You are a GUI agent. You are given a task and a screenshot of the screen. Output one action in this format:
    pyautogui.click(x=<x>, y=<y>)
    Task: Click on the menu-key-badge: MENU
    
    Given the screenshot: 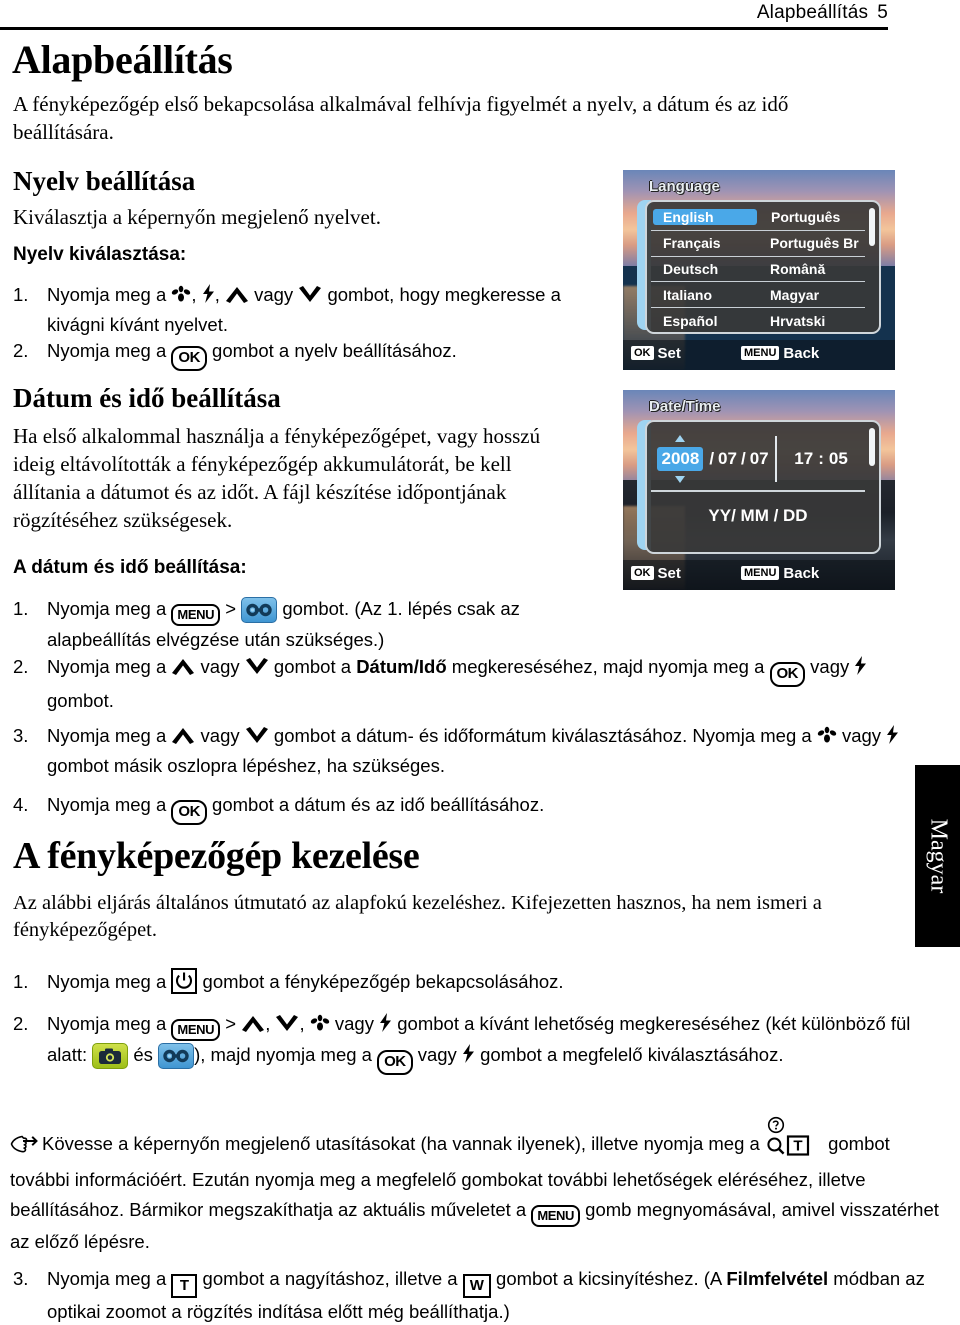 What is the action you would take?
    pyautogui.click(x=760, y=353)
    